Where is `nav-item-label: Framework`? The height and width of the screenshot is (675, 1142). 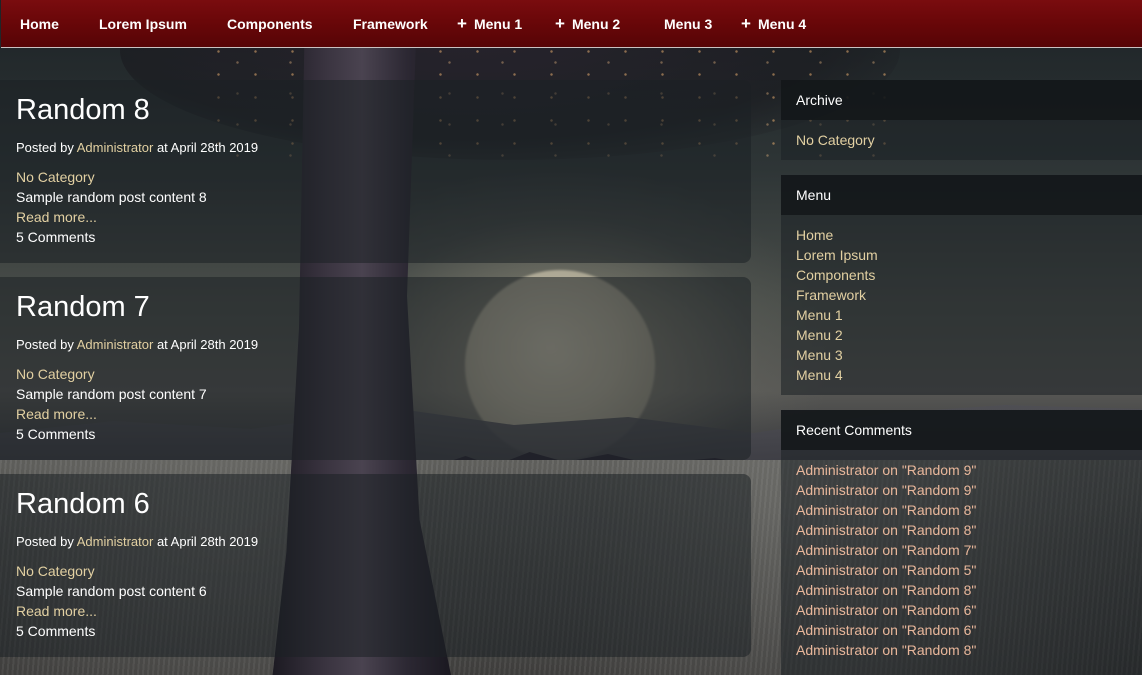
nav-item-label: Framework is located at coordinates (390, 24).